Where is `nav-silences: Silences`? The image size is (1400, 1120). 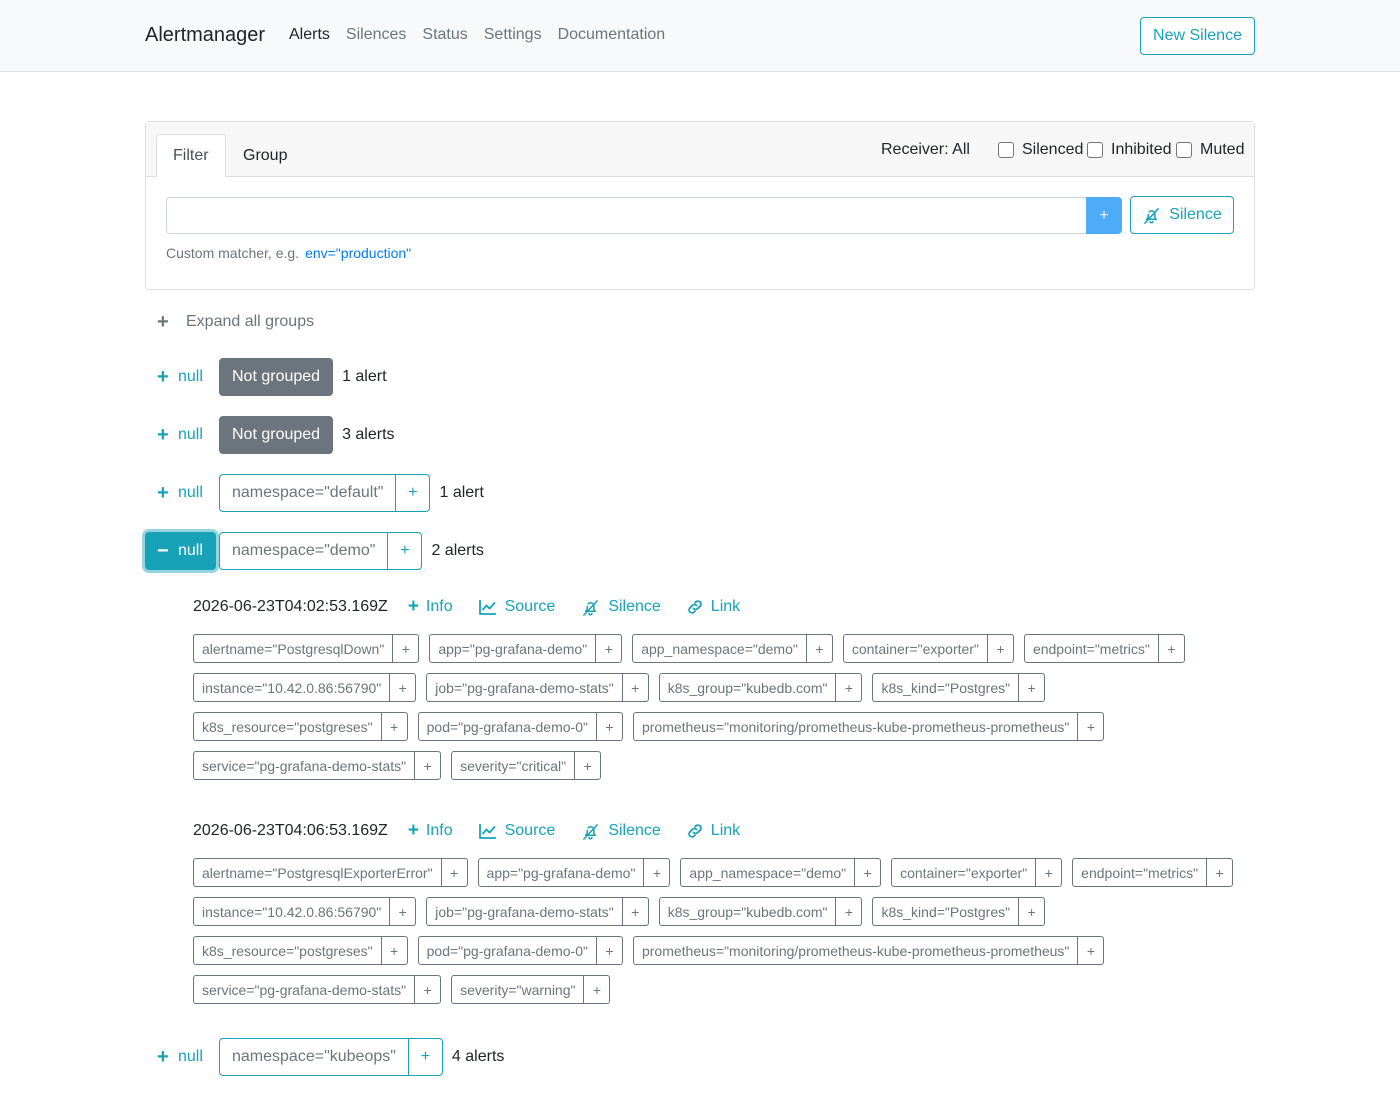
nav-silences: Silences is located at coordinates (376, 35).